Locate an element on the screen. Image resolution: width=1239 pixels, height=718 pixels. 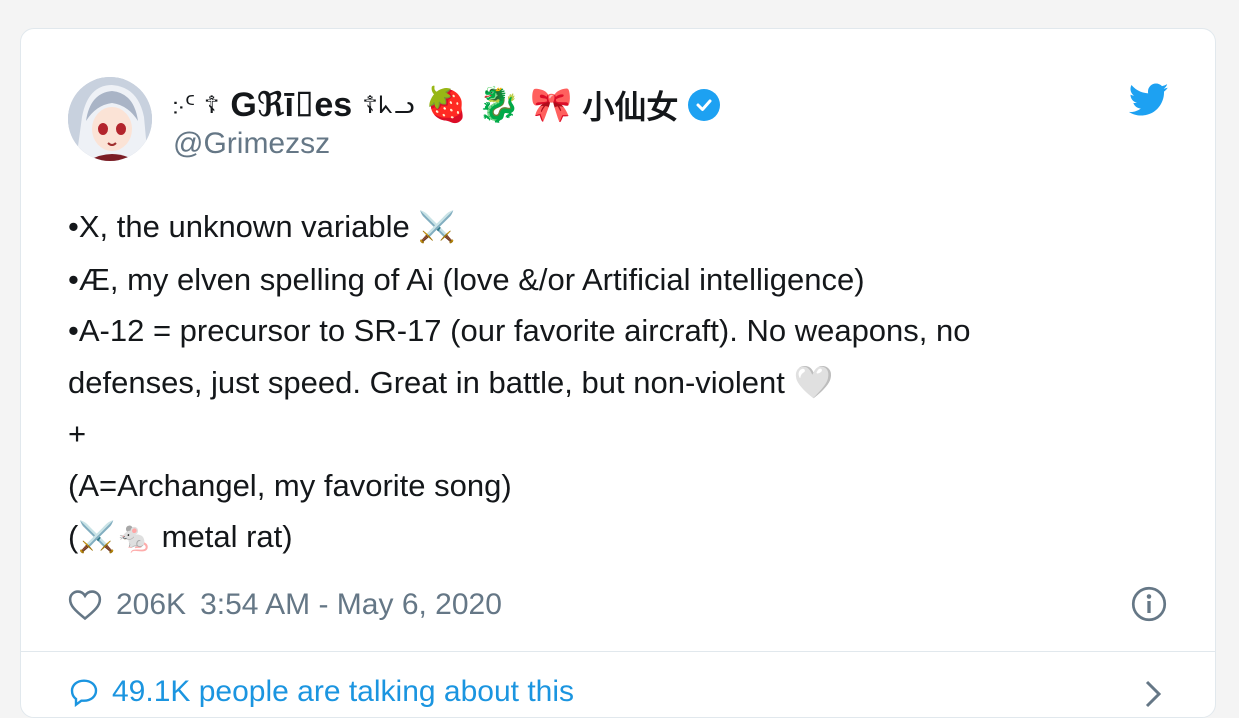
like-heart-icon is located at coordinates (85, 605).